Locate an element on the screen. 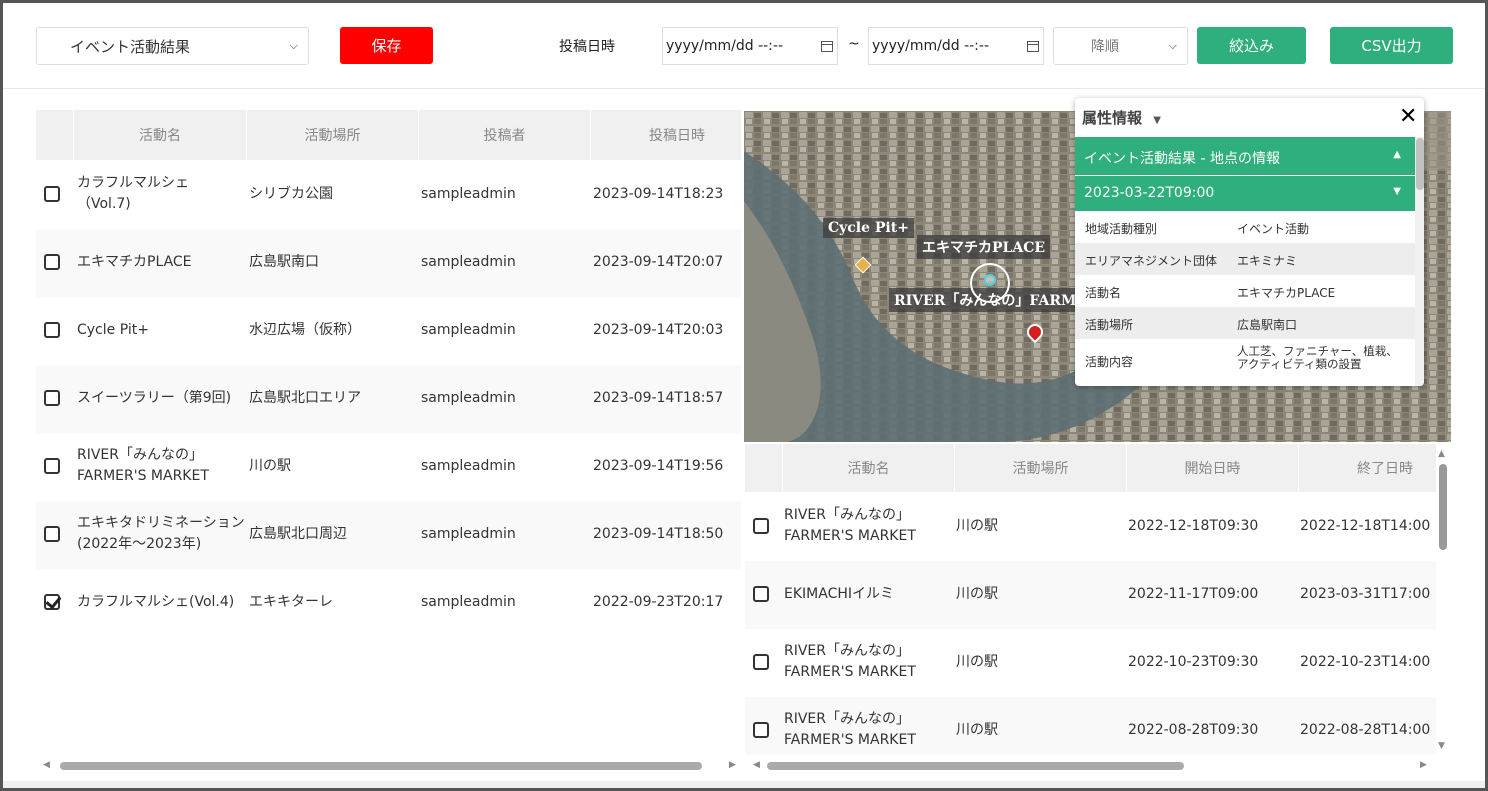  activity-name-line2: FARMER'S MARKET is located at coordinates (143, 476).